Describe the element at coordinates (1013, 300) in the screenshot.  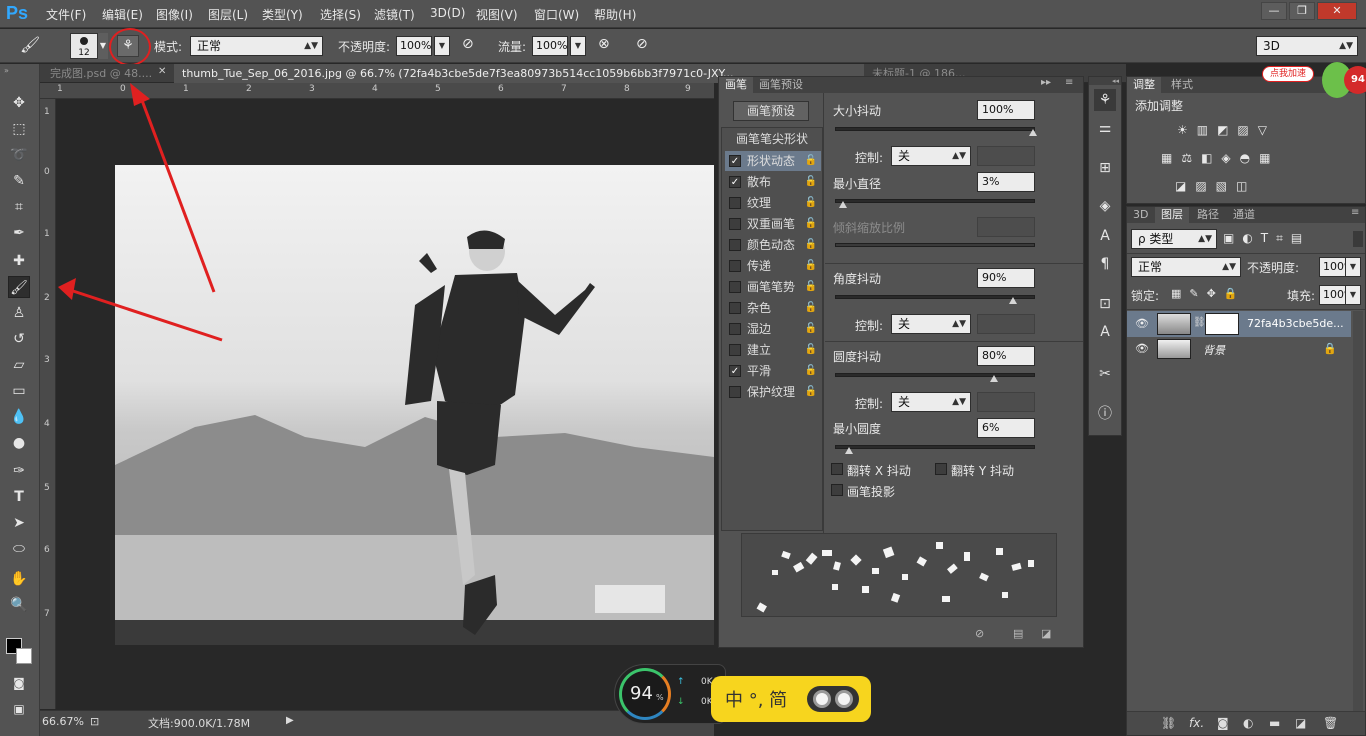
I see `angle-jitter-slider-thumb` at that location.